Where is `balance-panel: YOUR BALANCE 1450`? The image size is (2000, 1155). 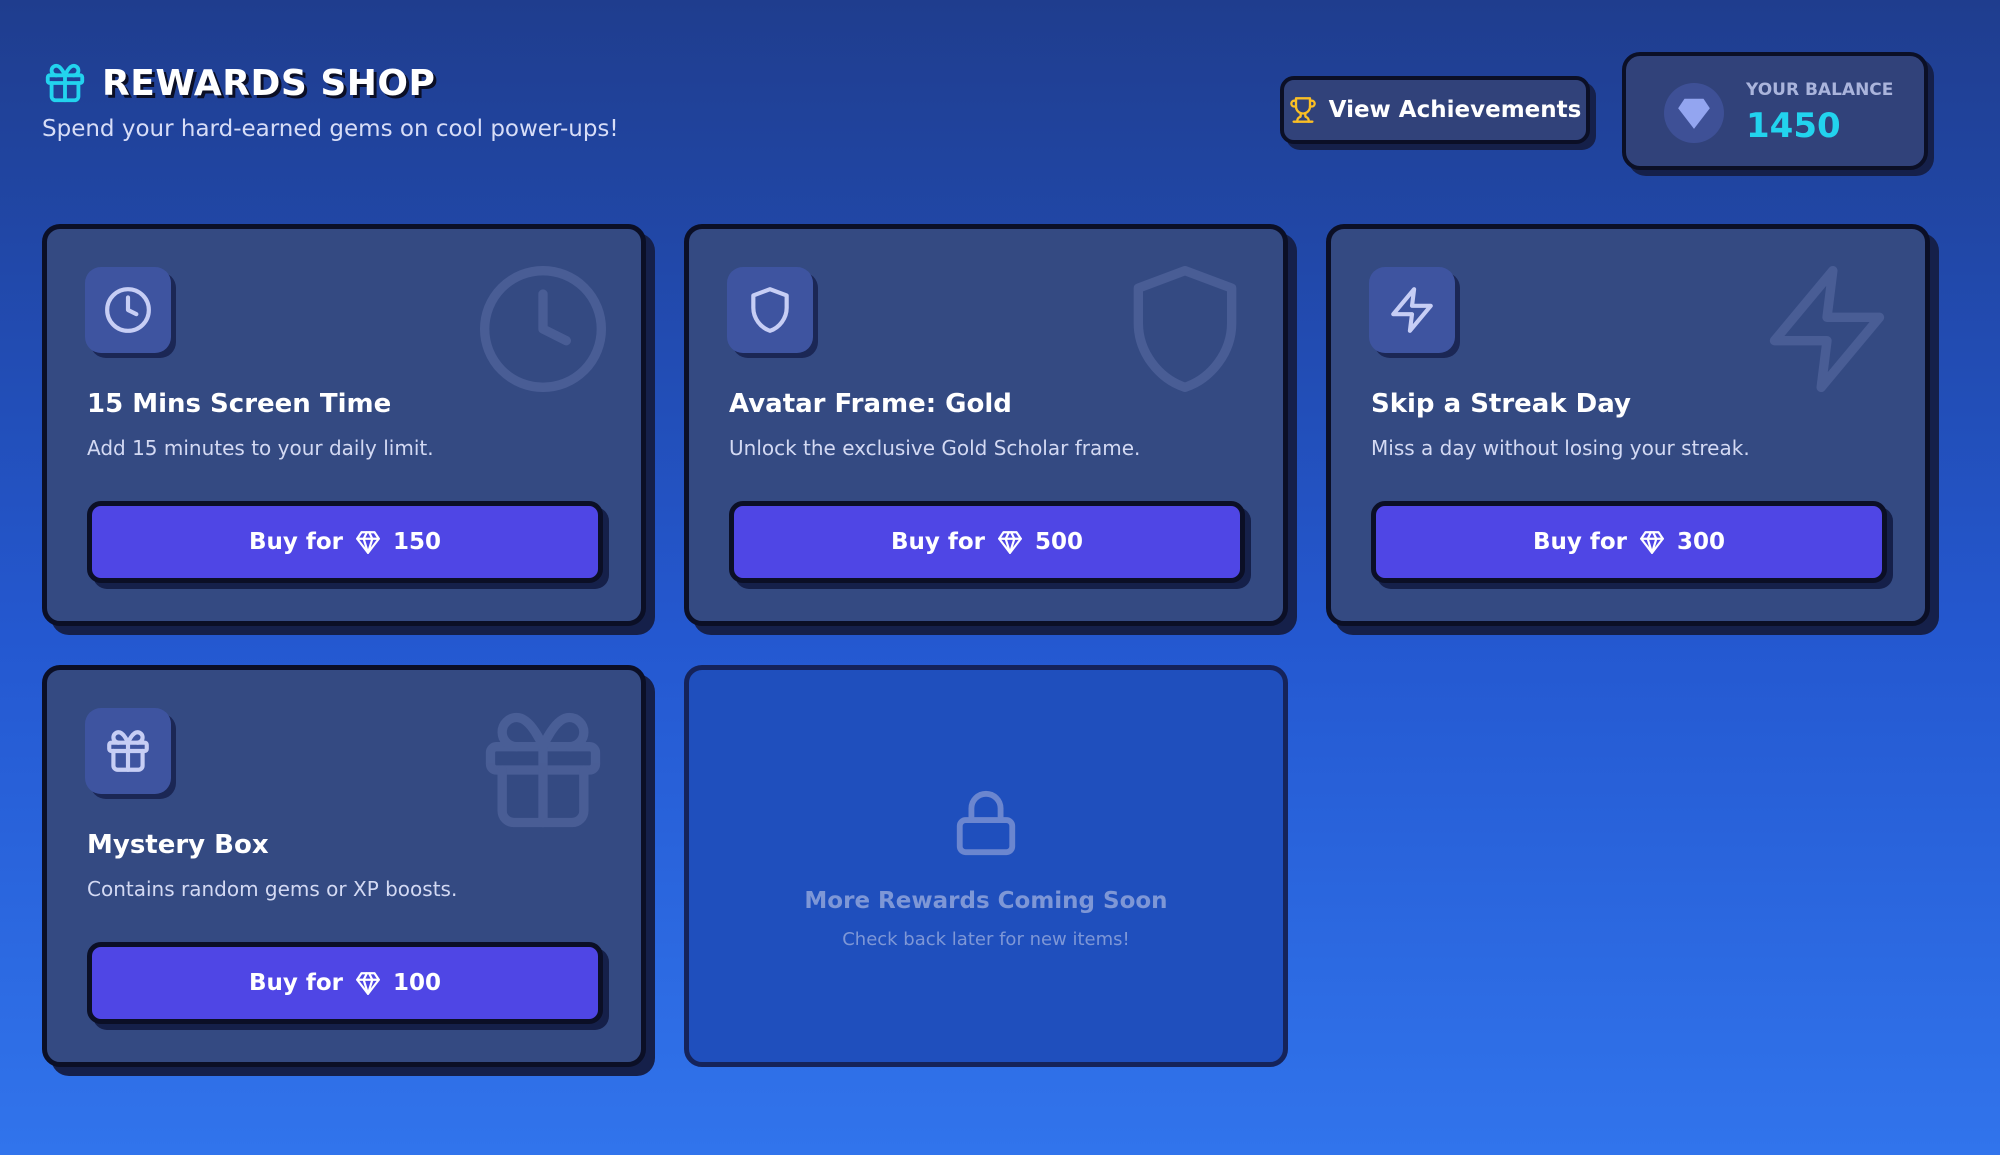 balance-panel: YOUR BALANCE 1450 is located at coordinates (1775, 111).